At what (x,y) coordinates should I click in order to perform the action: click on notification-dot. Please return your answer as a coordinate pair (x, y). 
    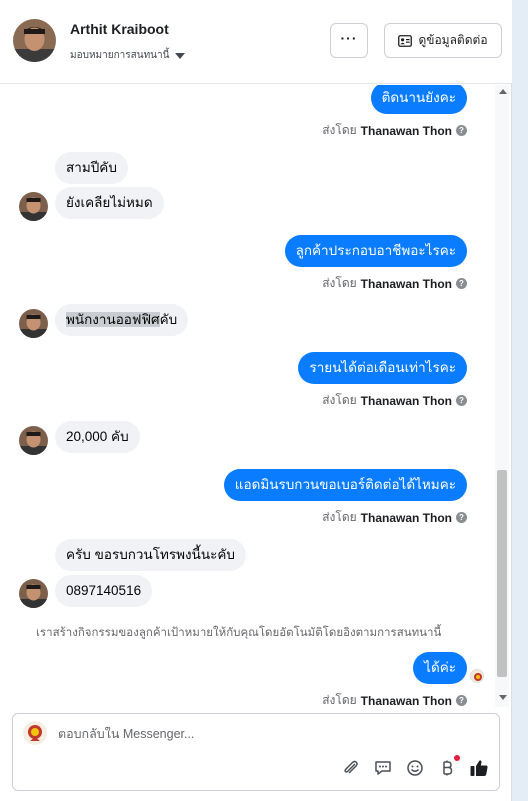
    Looking at the image, I should click on (457, 758).